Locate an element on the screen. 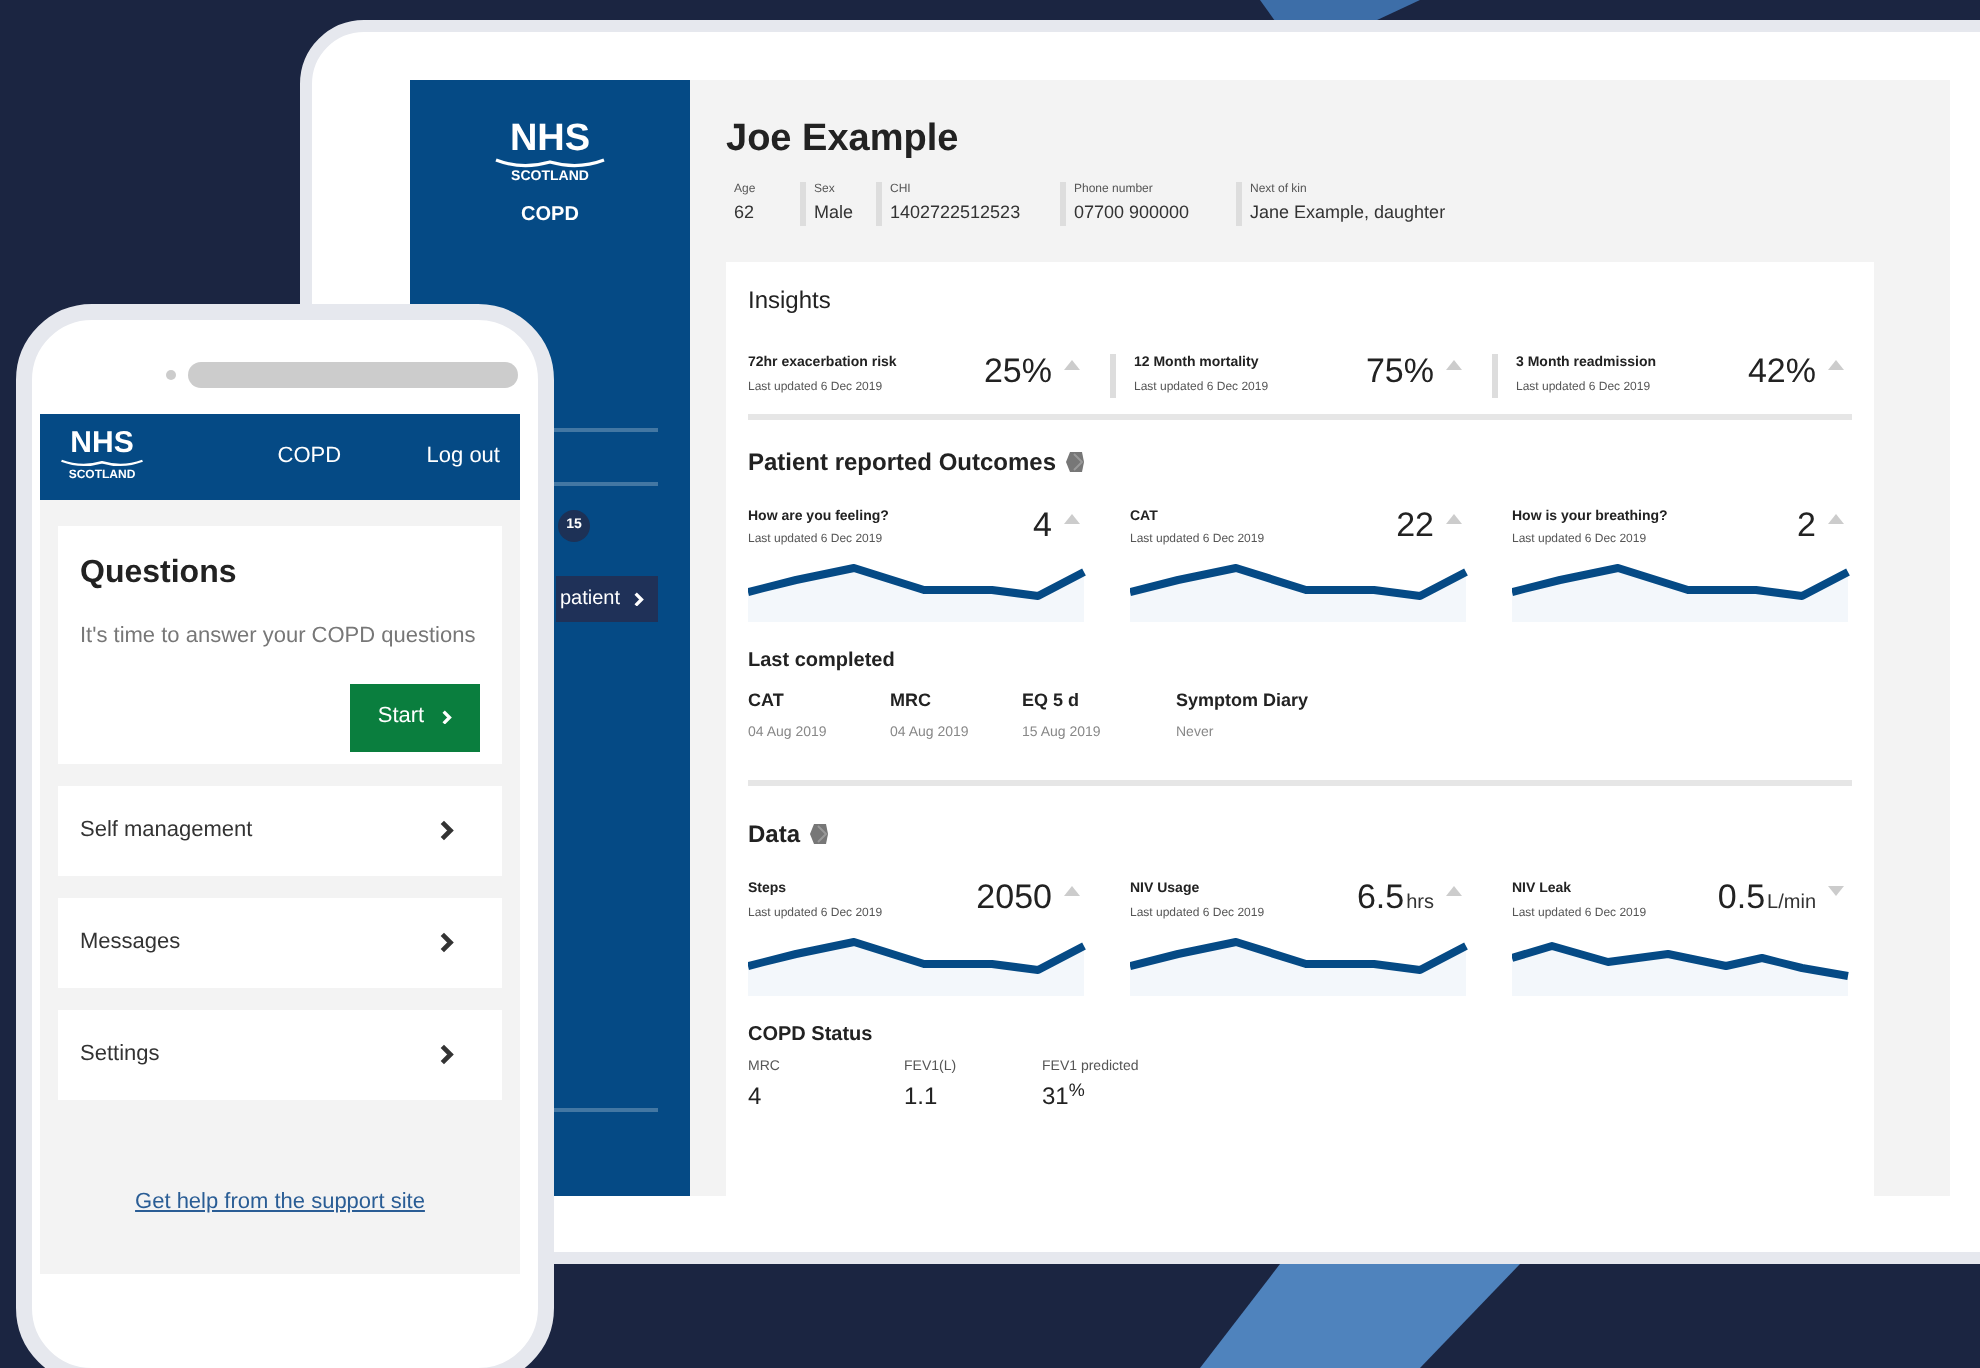  speaker-icon is located at coordinates (342, 375).